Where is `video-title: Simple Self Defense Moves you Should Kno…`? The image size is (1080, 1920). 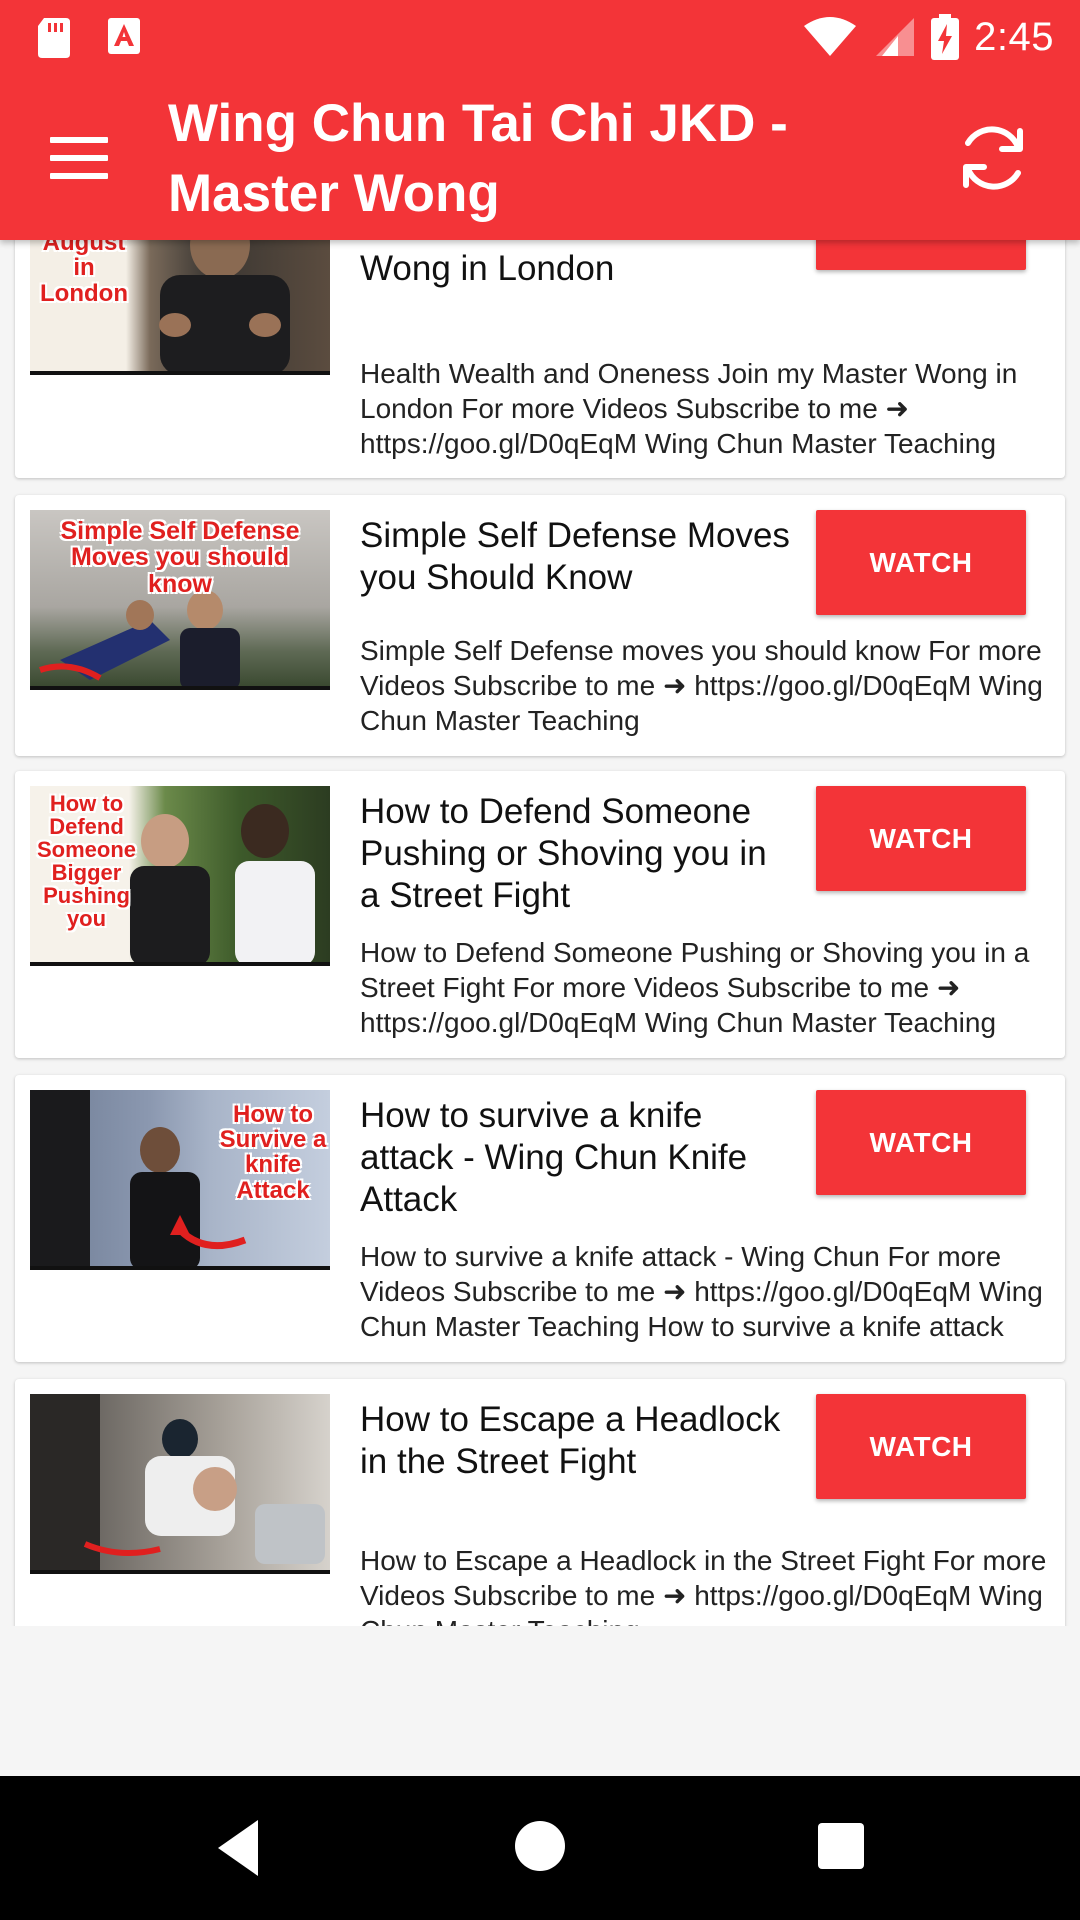 video-title: Simple Self Defense Moves you Should Kno… is located at coordinates (575, 556).